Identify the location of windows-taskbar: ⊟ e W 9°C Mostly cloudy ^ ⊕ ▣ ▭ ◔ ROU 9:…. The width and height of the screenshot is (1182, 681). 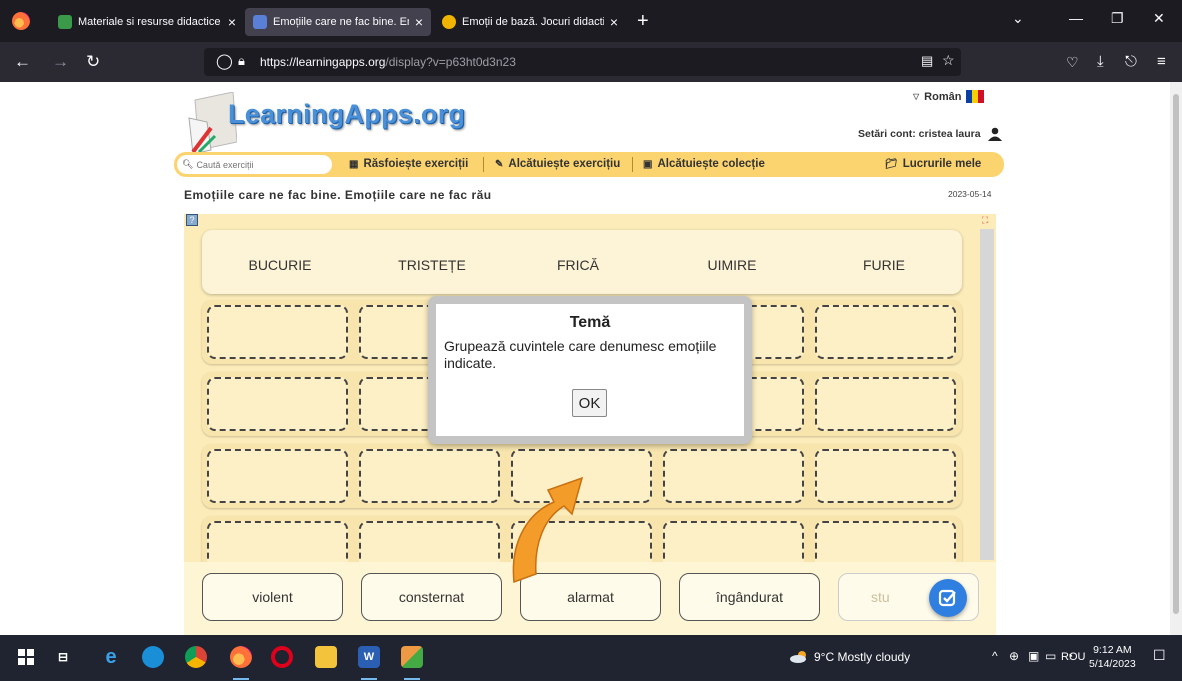
(591, 658).